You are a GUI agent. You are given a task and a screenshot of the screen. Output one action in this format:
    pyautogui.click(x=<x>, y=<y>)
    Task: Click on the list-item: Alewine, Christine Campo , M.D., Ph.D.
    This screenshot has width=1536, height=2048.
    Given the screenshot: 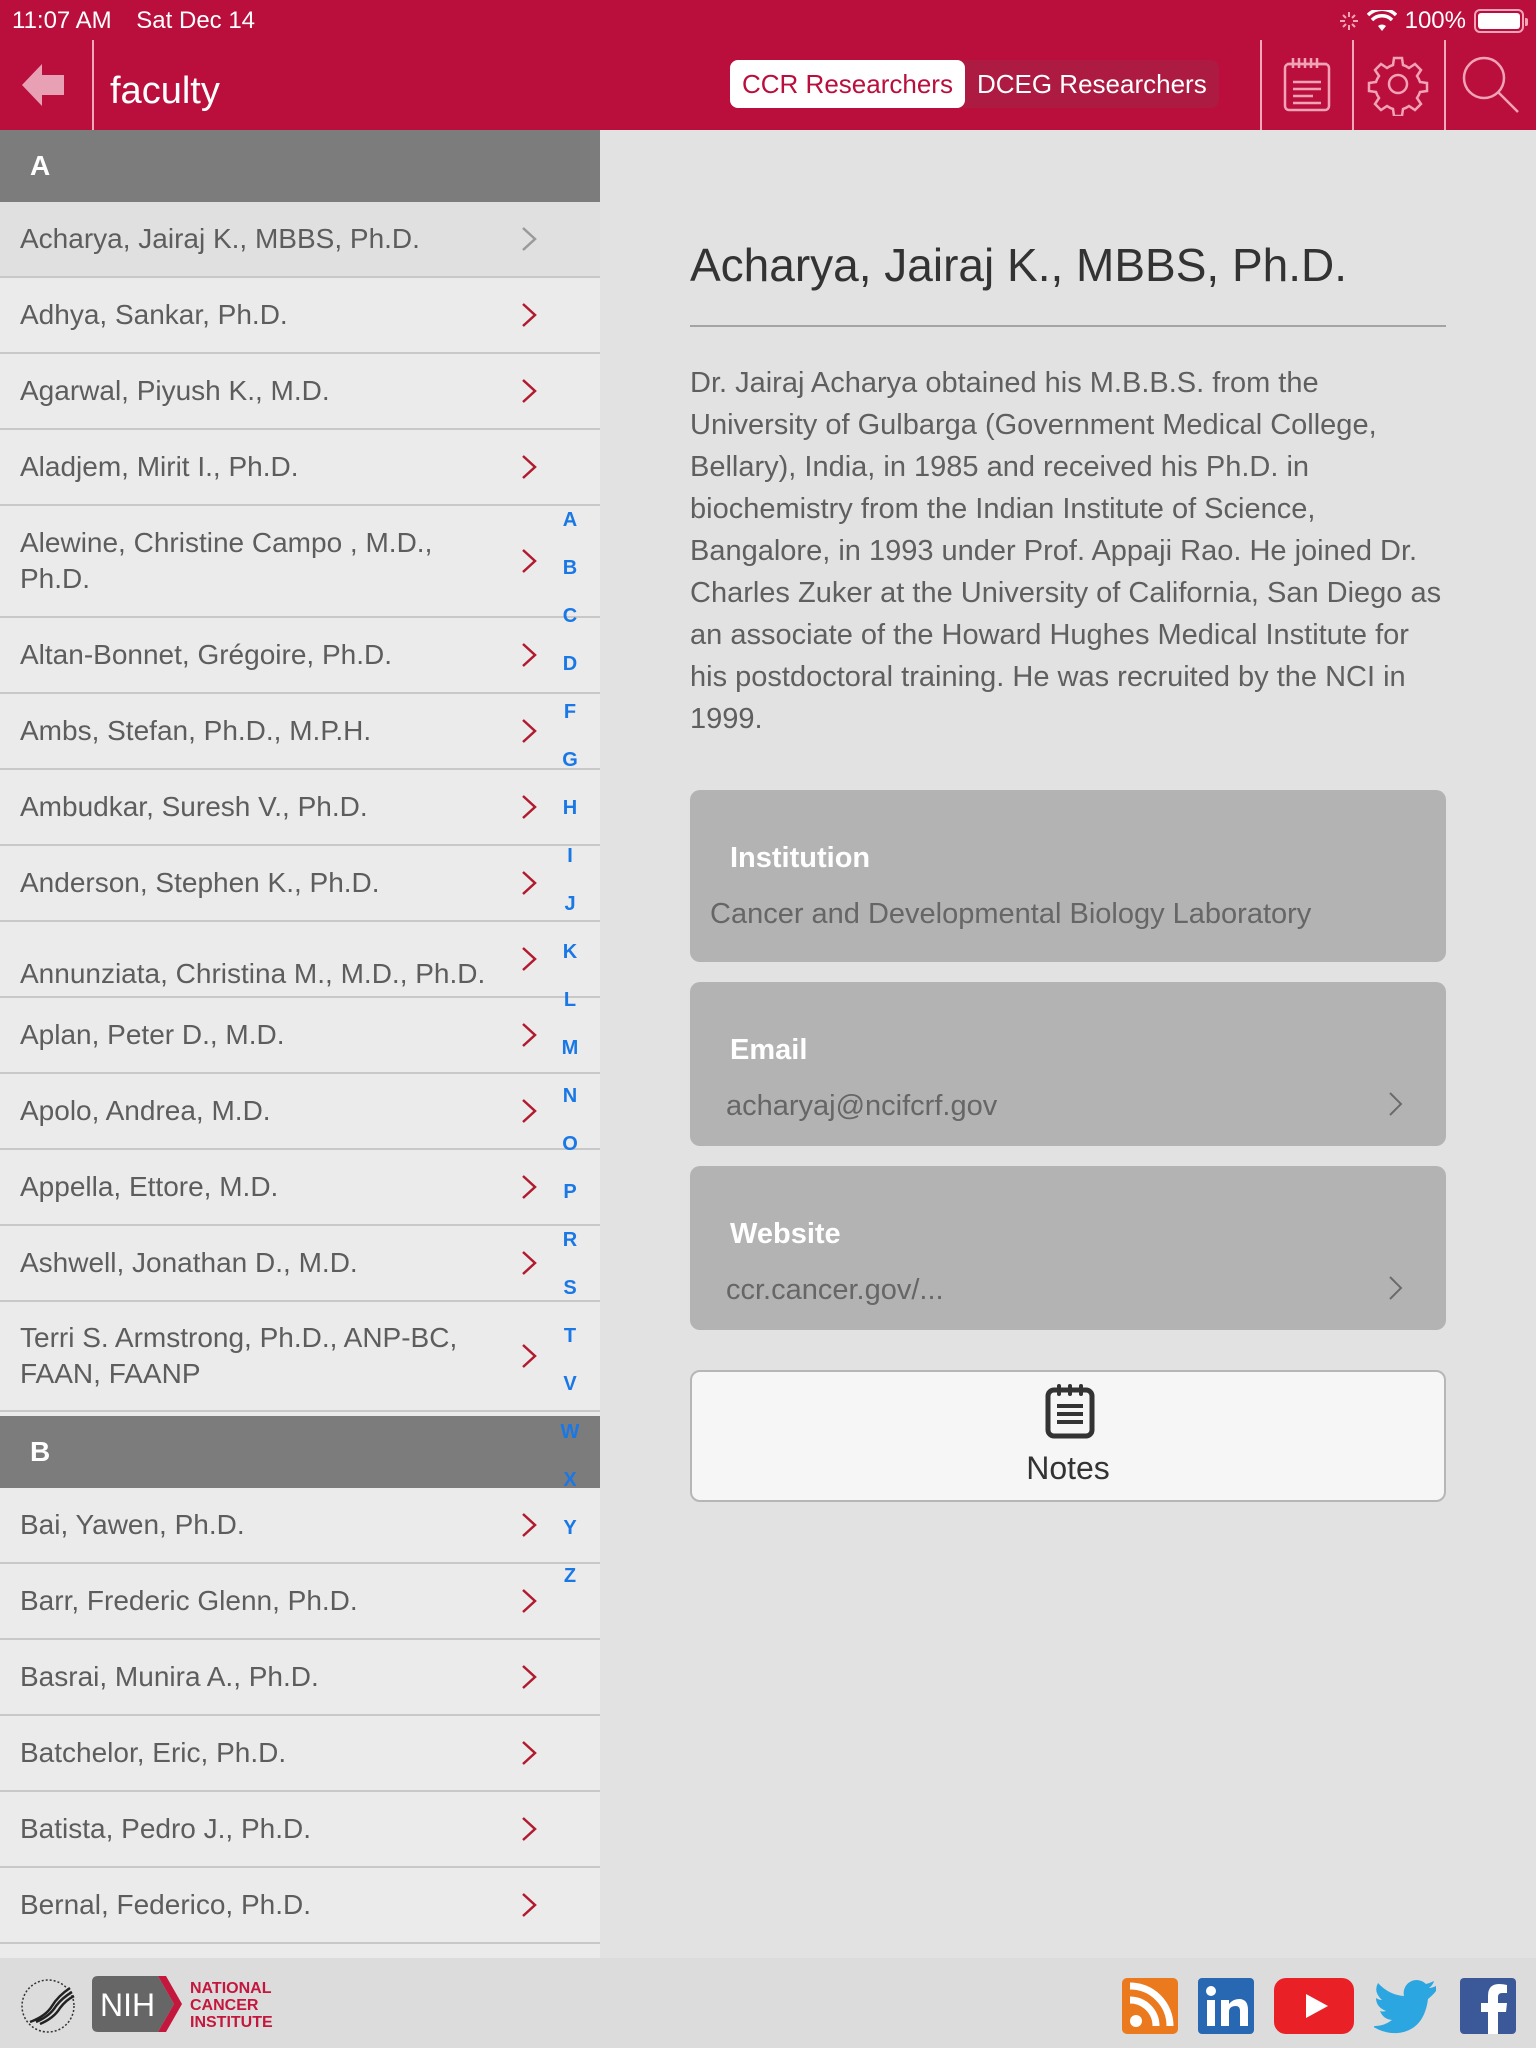 What is the action you would take?
    pyautogui.click(x=300, y=562)
    